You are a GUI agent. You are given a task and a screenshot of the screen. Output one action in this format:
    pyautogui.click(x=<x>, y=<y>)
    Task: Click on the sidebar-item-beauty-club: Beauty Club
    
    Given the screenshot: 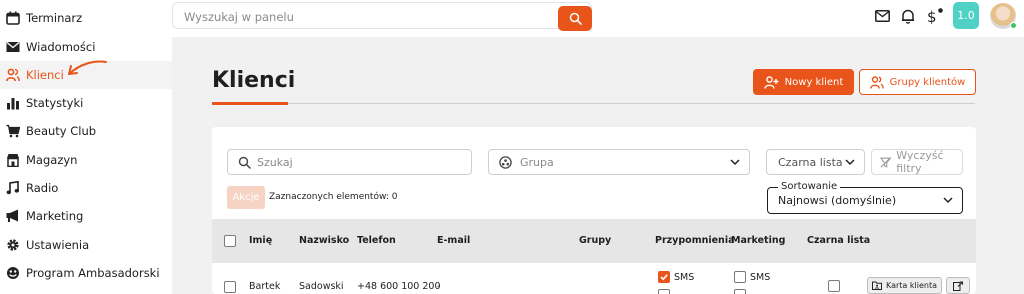 What is the action you would take?
    pyautogui.click(x=86, y=131)
    